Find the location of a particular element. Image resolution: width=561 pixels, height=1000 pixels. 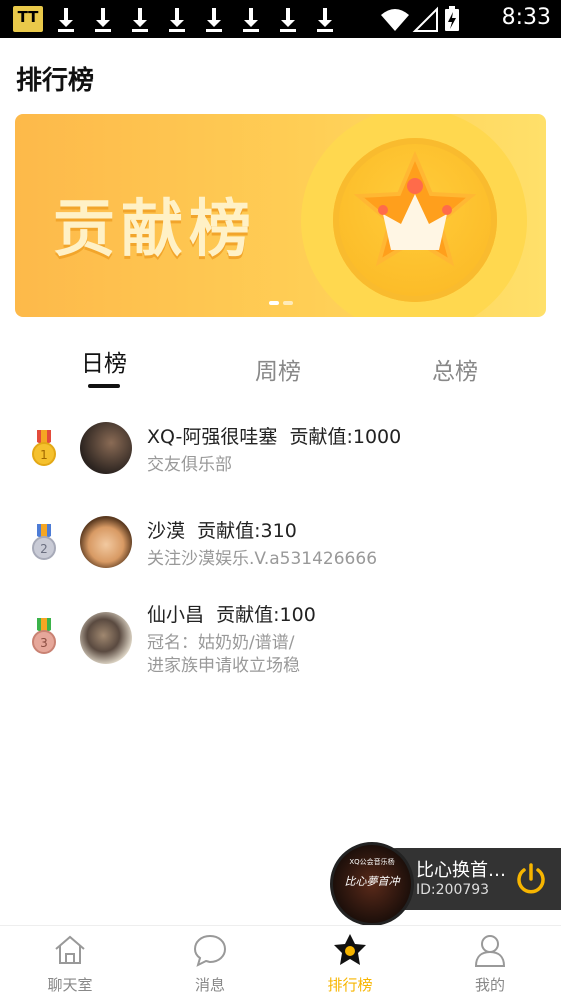

tab-daily: 日榜 is located at coordinates (104, 361).